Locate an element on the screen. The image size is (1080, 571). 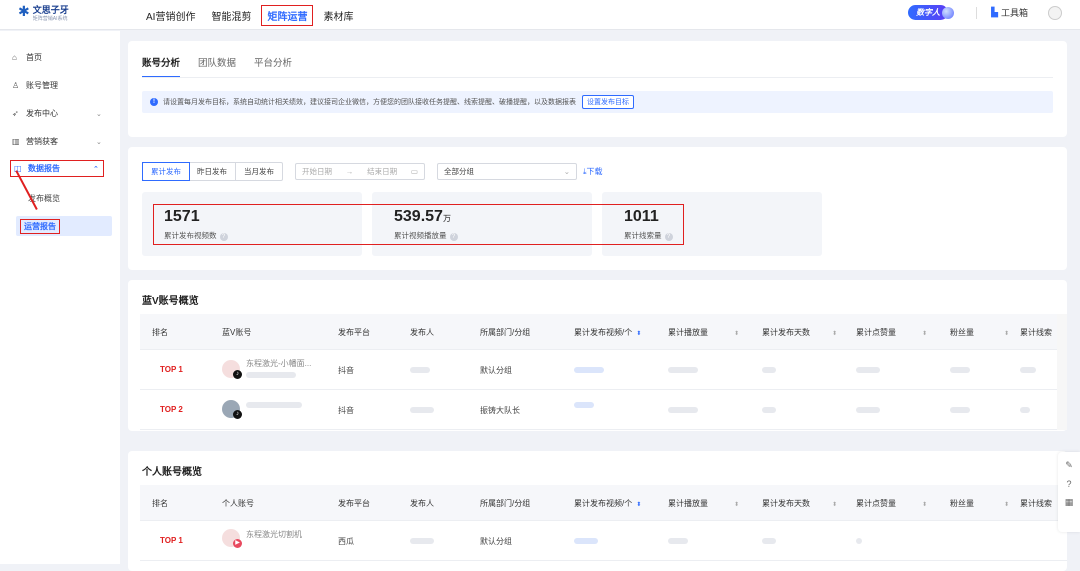
table-row: TOP 2 ♪ 抖音 振铸大队长 is located at coordinates (603, 410).